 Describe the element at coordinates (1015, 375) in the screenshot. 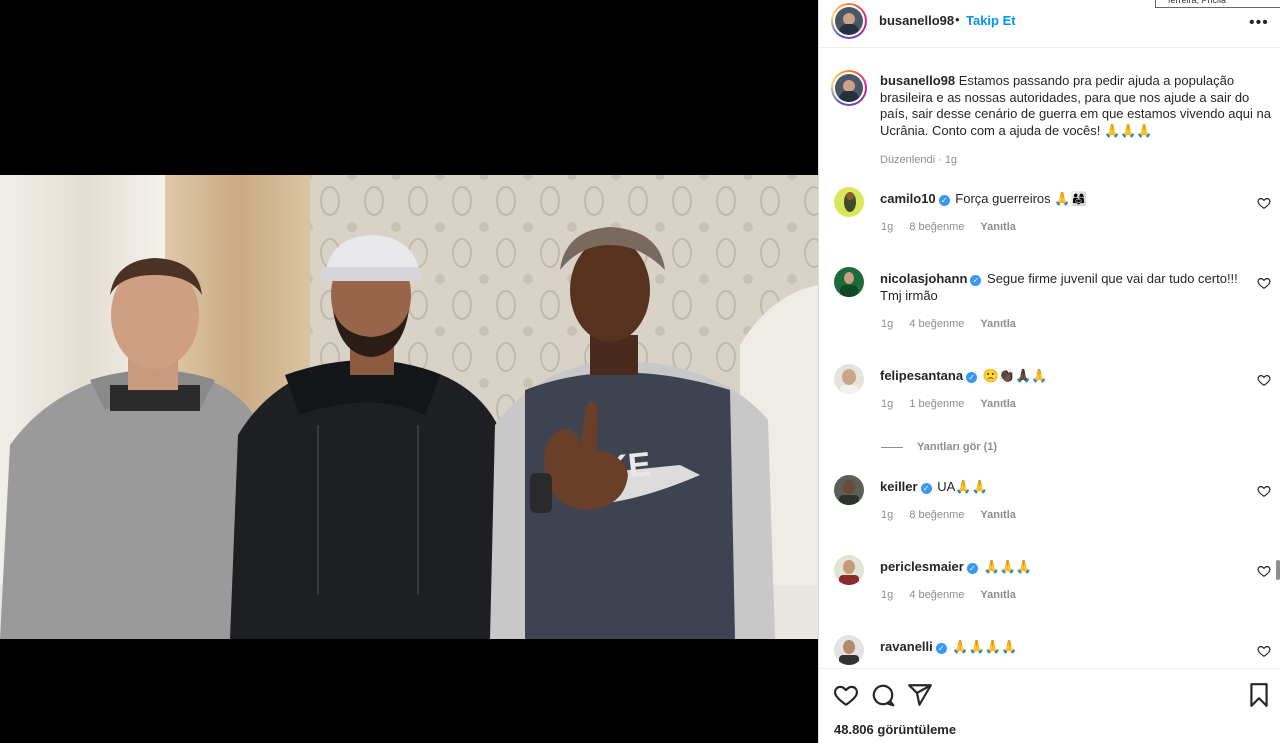

I see `comment-text: 🙁👏🏿🙏🏿🙏` at that location.